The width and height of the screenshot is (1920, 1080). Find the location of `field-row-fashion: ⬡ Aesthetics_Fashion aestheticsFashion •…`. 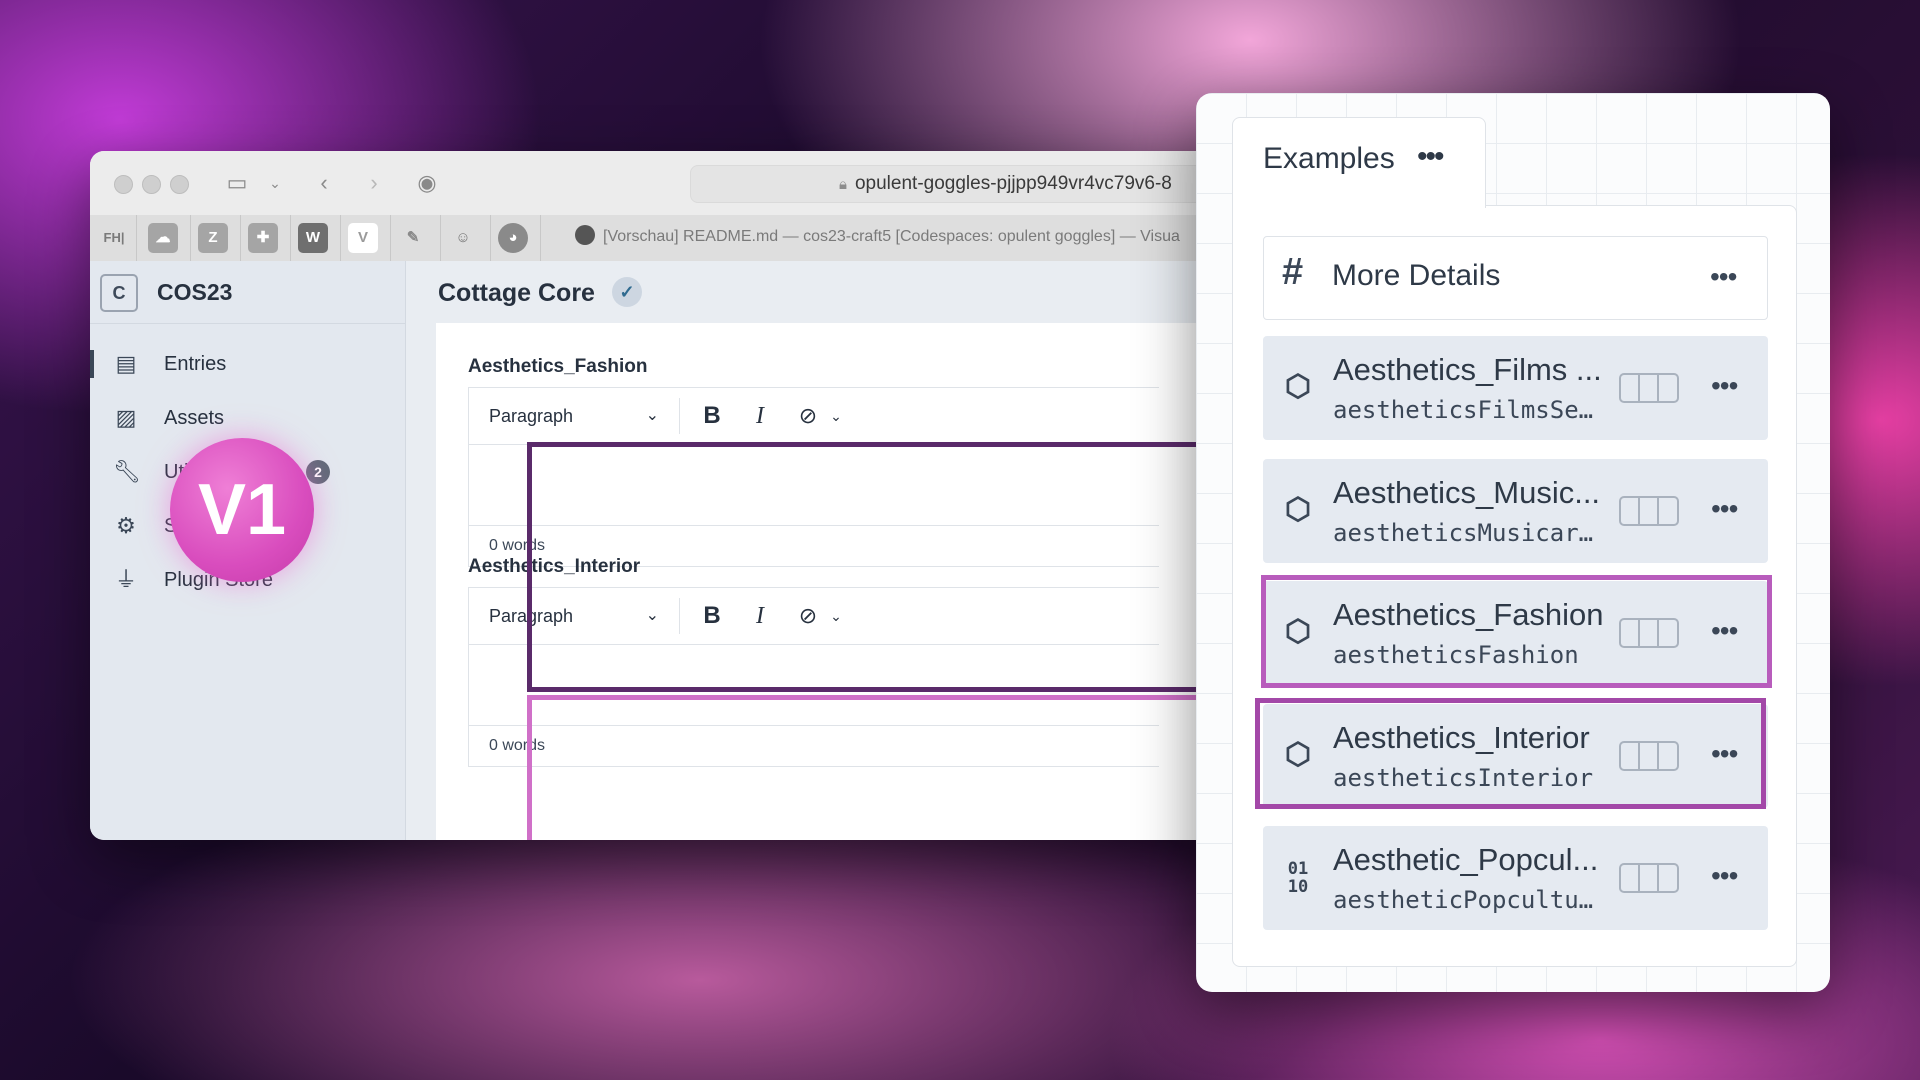

field-row-fashion: ⬡ Aesthetics_Fashion aestheticsFashion •… is located at coordinates (1515, 633).